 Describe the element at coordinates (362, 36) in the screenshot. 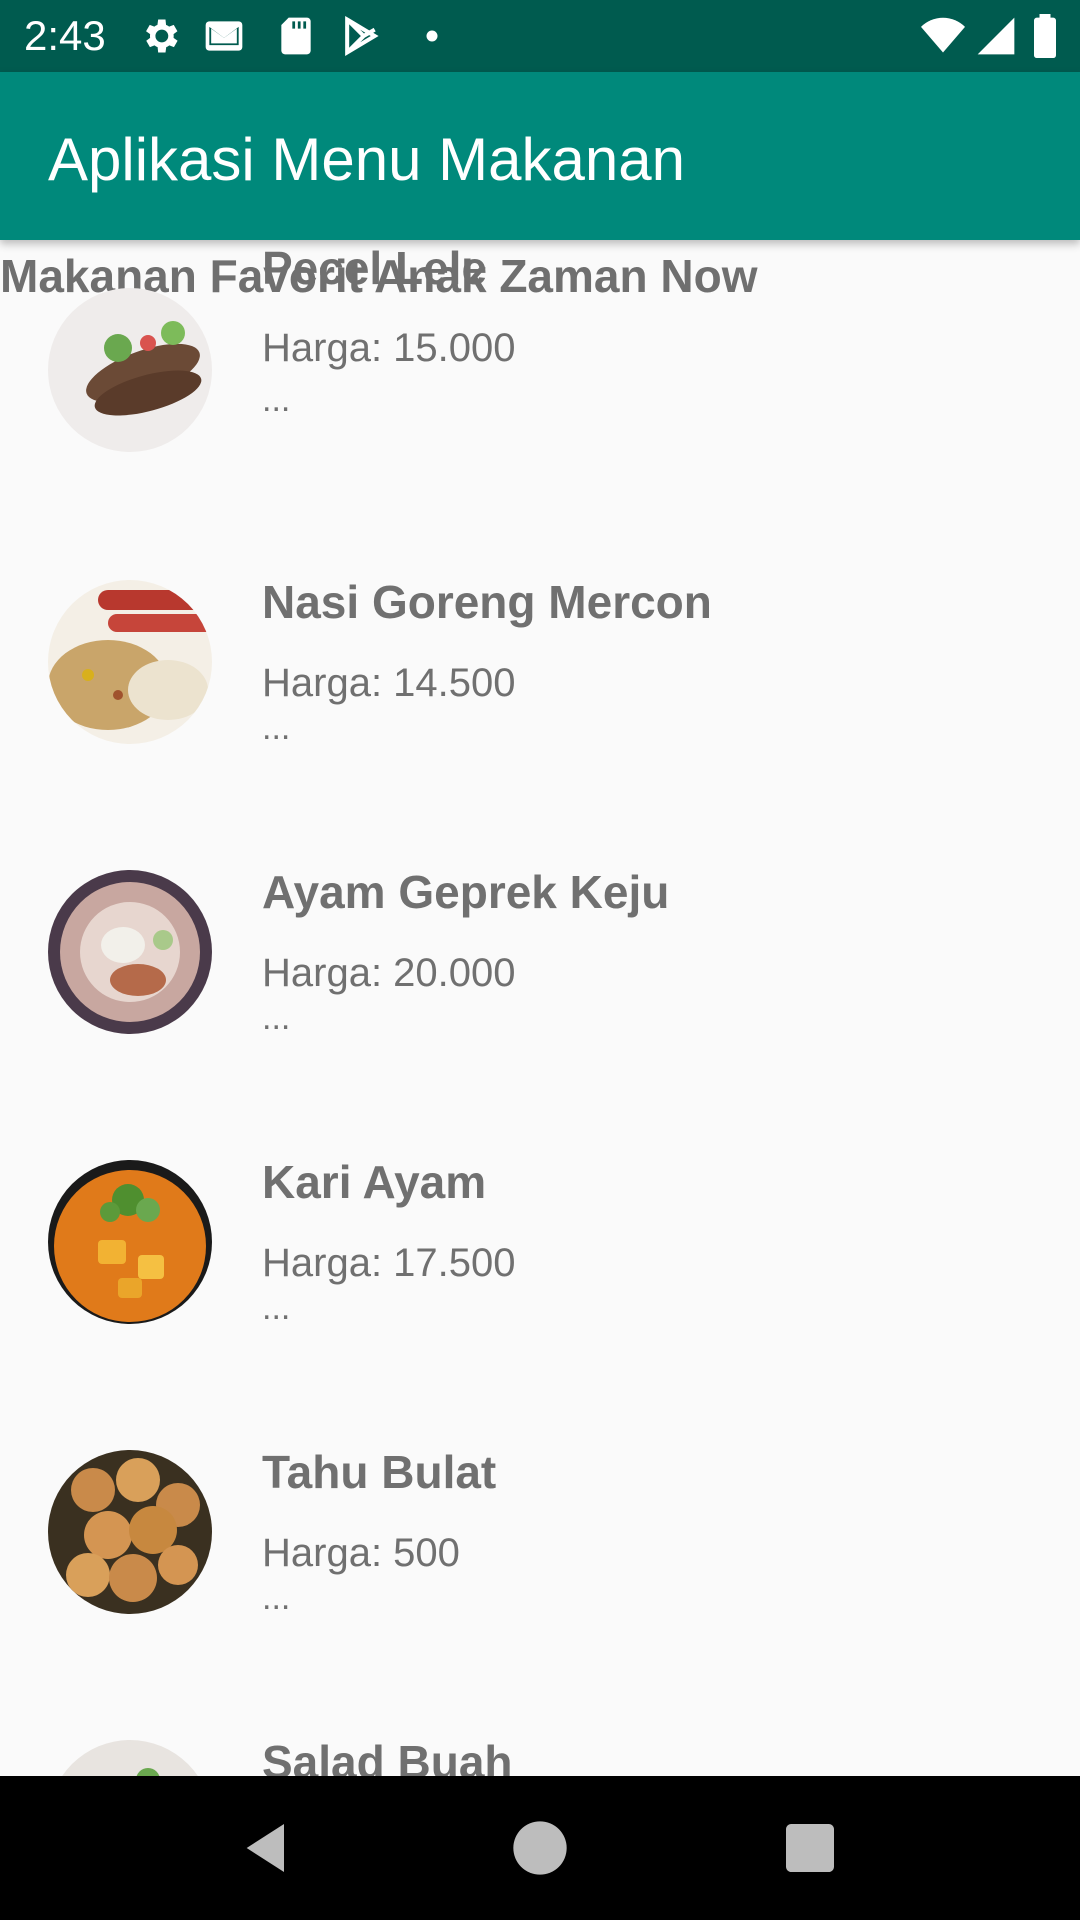

I see `play-store-icon` at that location.